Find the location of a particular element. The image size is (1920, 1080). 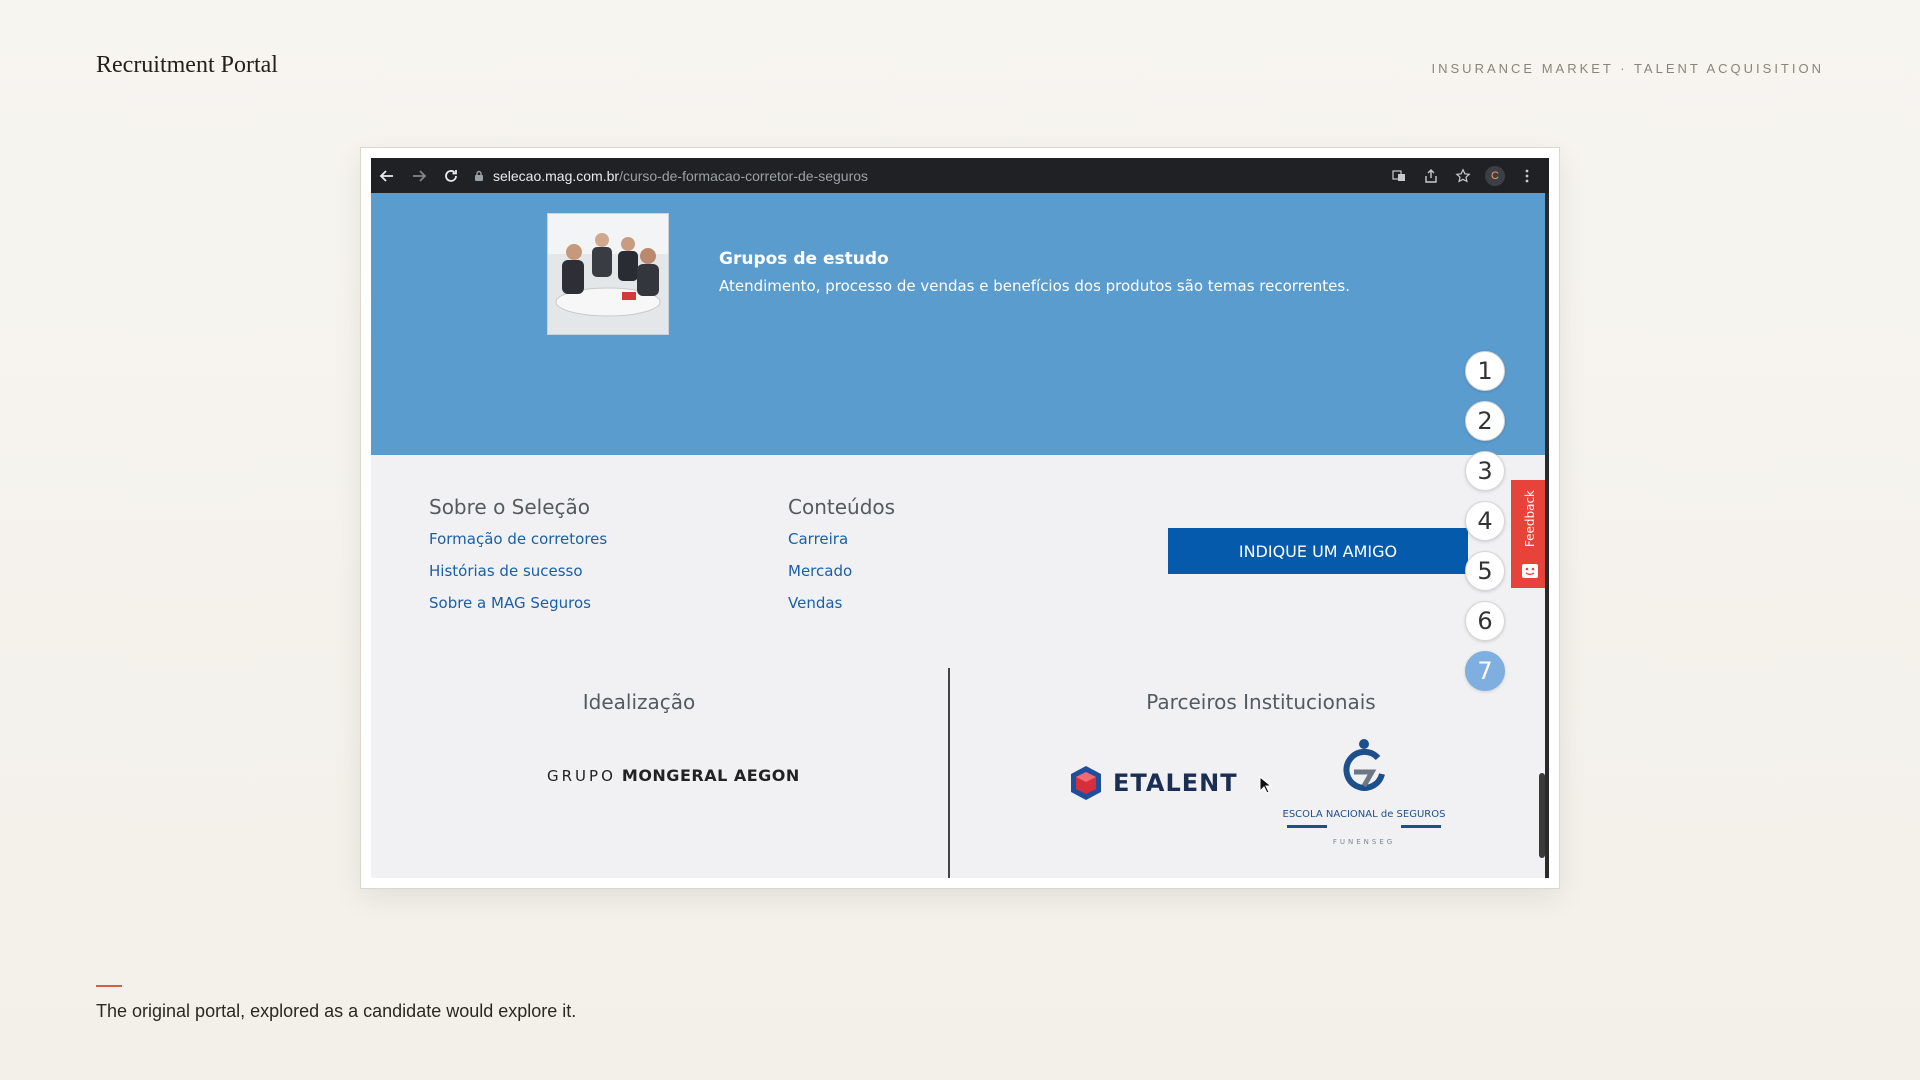

share-button is located at coordinates (1431, 175).